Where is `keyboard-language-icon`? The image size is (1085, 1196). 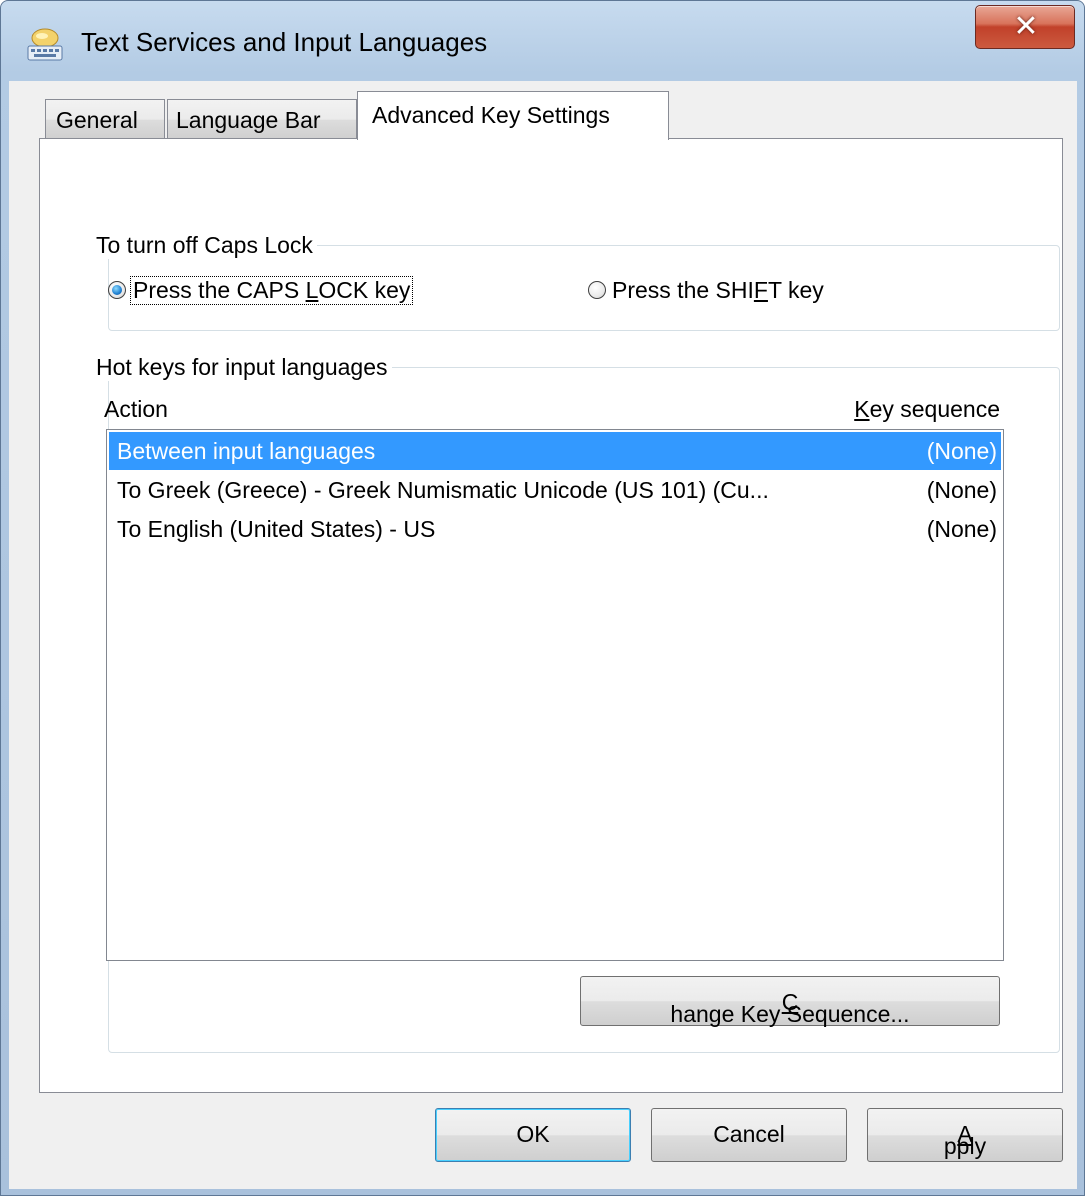
keyboard-language-icon is located at coordinates (45, 44).